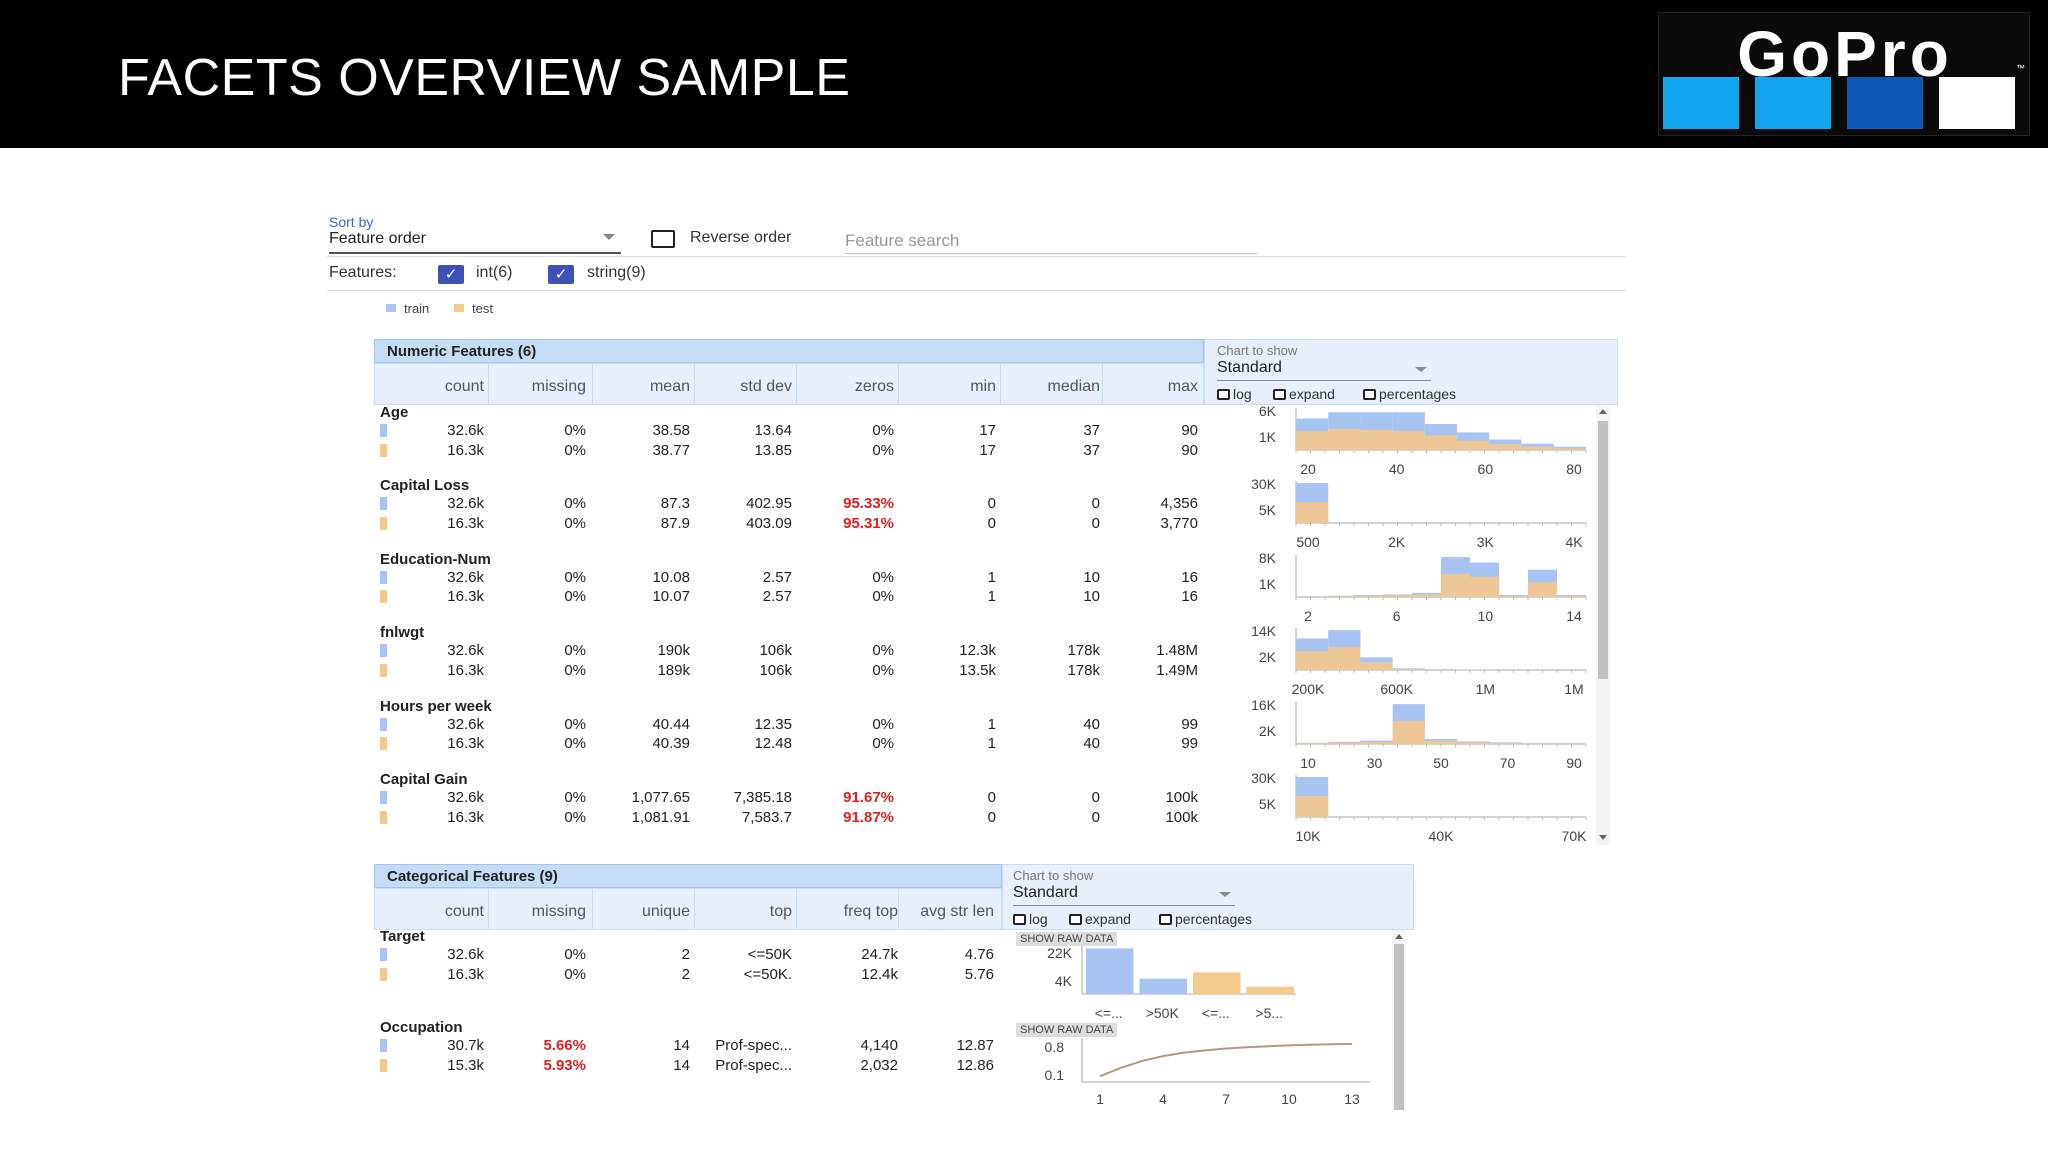 Image resolution: width=2048 pixels, height=1152 pixels. What do you see at coordinates (484, 78) in the screenshot?
I see `slide-title: FACETS OVERVIEW SAMPLE` at bounding box center [484, 78].